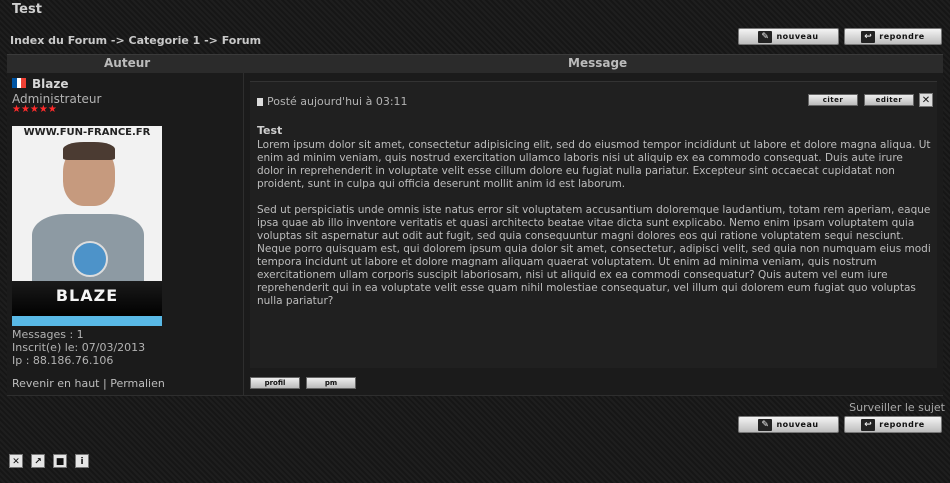 Image resolution: width=950 pixels, height=483 pixels. Describe the element at coordinates (765, 36) in the screenshot. I see `new-topic-icon: ✎` at that location.